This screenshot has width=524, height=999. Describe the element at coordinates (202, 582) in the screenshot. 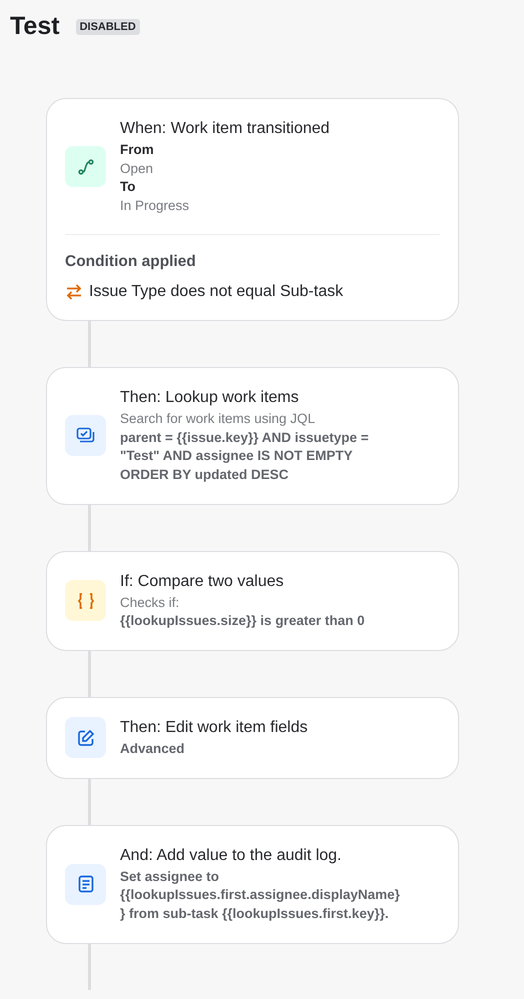

I see `step-title: If: Compare two values` at that location.